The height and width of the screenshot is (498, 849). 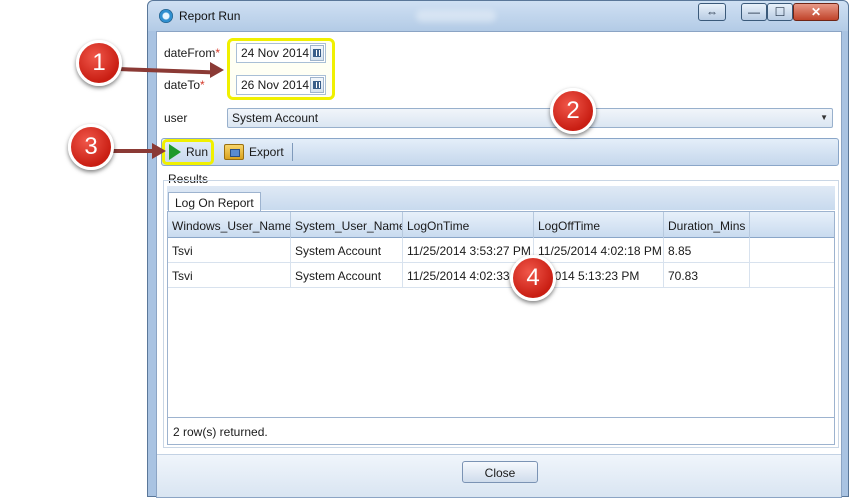 I want to click on callout-1-arrowhead, so click(x=217, y=70).